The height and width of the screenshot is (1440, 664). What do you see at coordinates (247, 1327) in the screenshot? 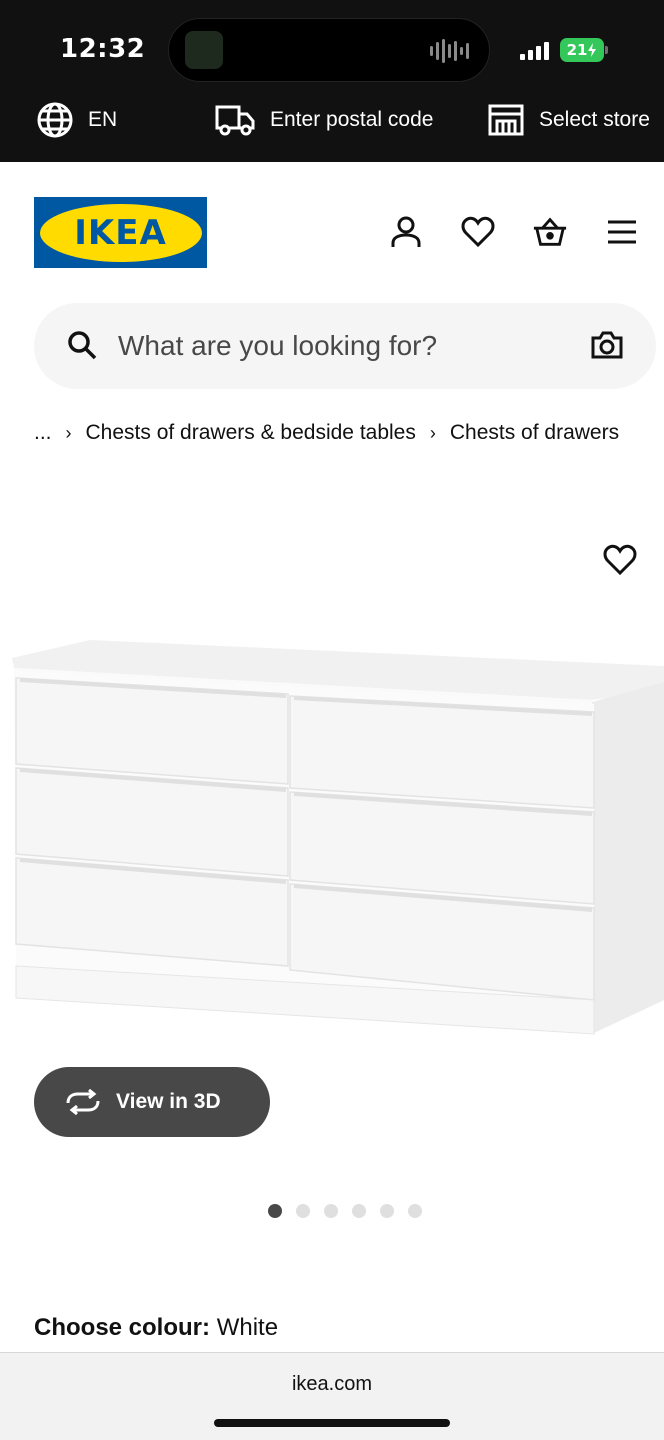
I see `colour-value: White` at bounding box center [247, 1327].